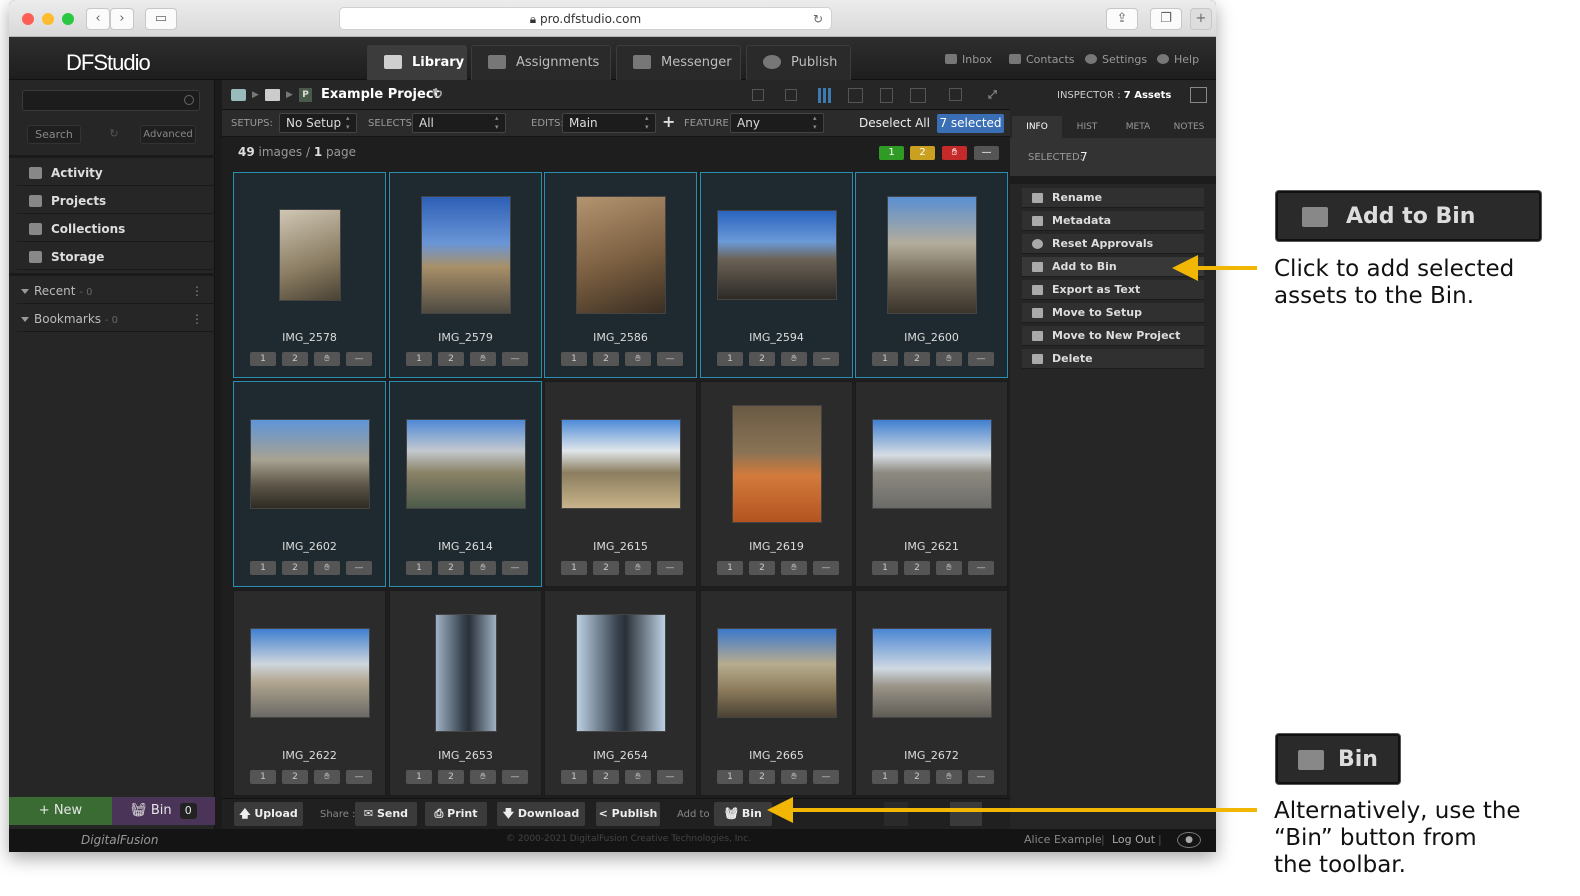  I want to click on refresh-icon: ↻, so click(437, 95).